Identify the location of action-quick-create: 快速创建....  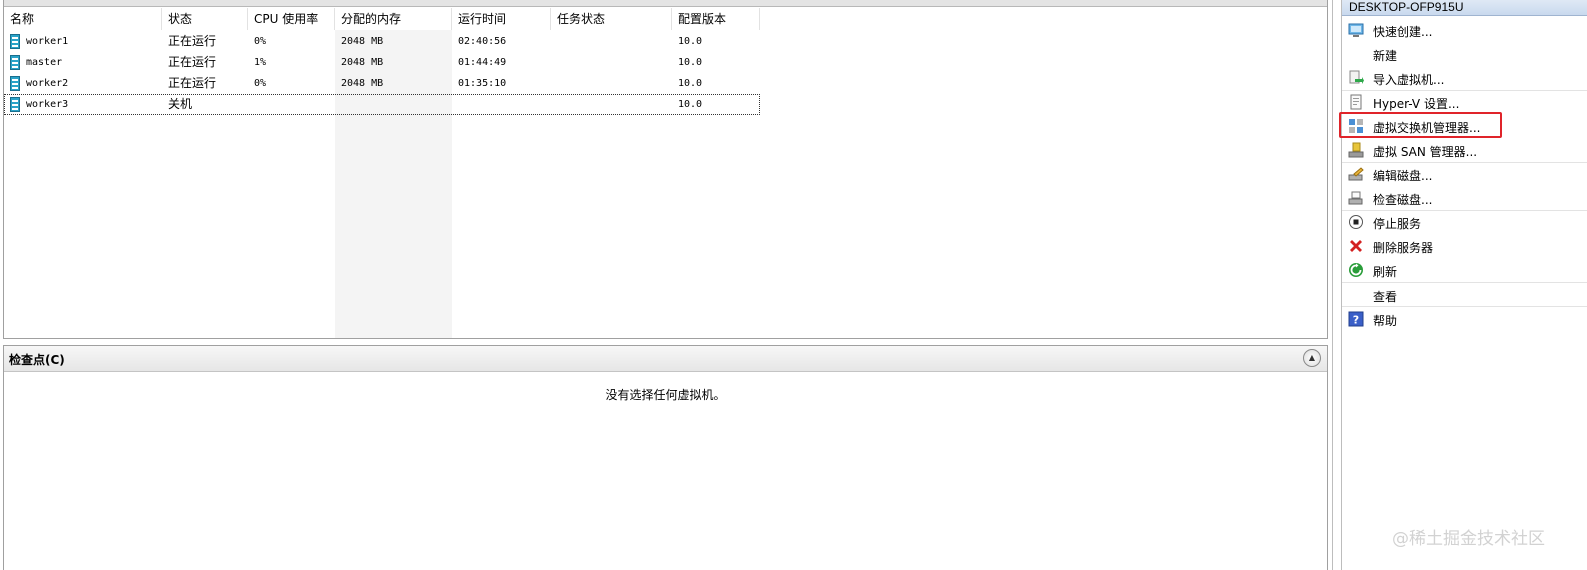
(1464, 30).